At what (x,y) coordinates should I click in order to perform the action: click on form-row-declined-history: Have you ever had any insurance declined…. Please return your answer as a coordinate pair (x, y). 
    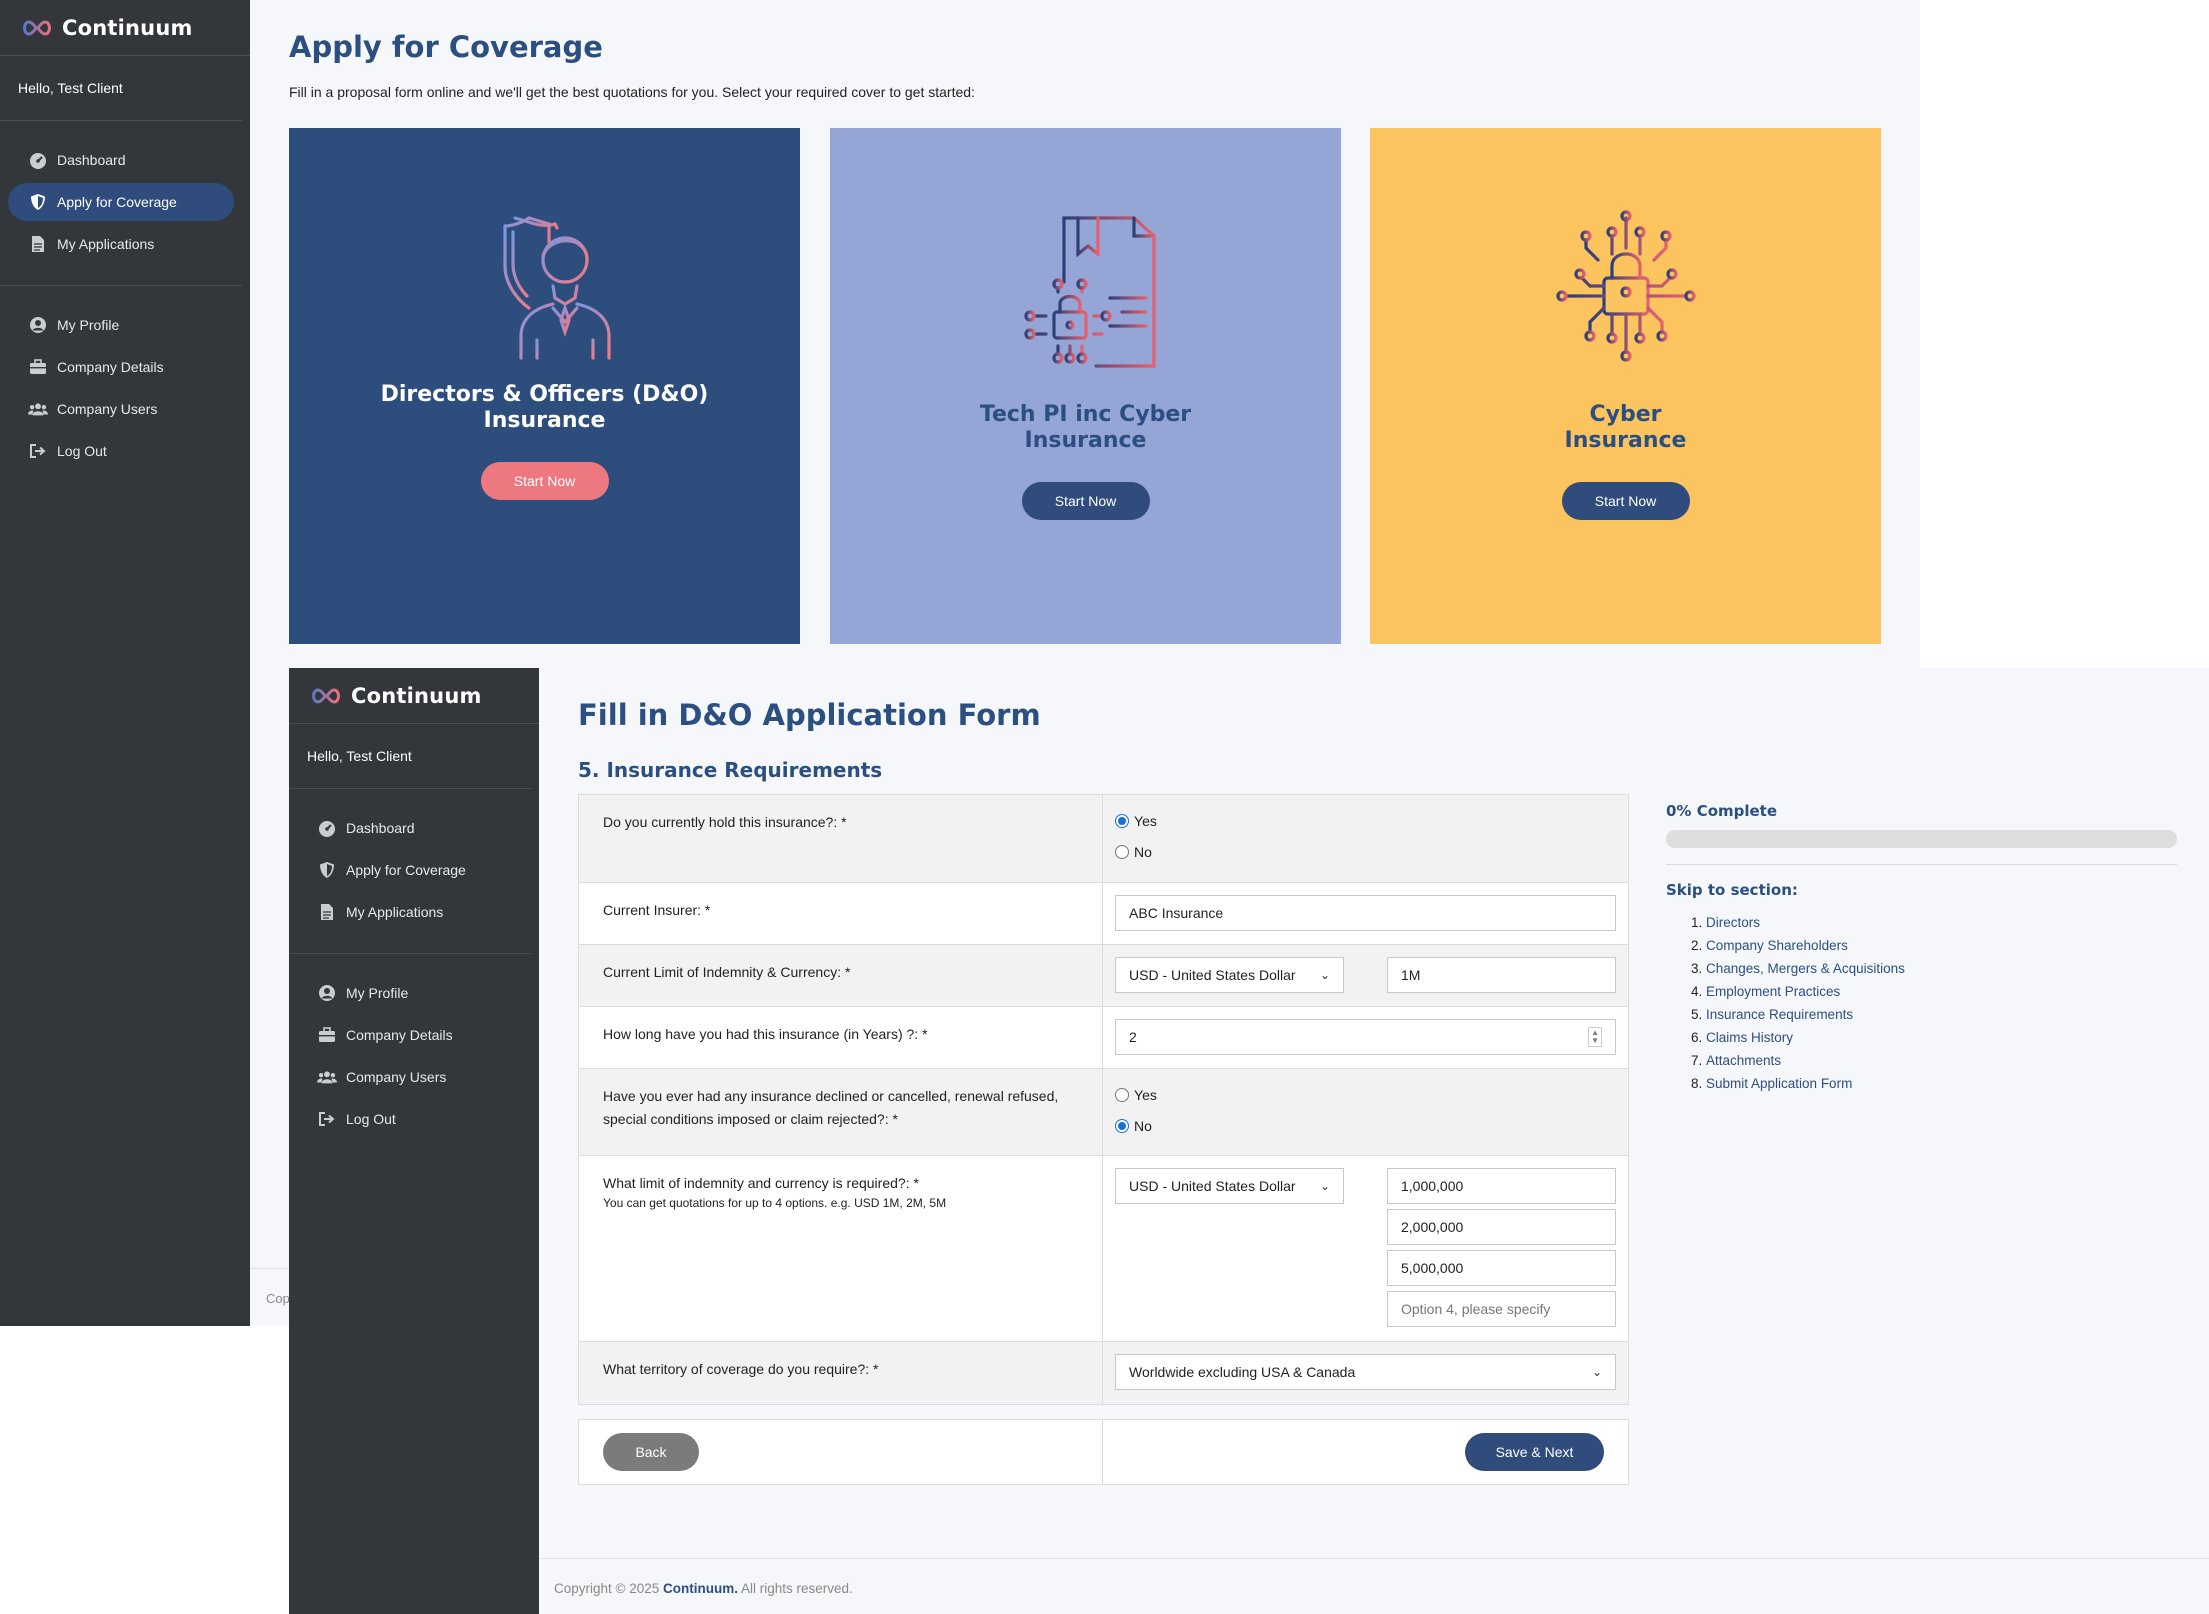
    Looking at the image, I should click on (1103, 1112).